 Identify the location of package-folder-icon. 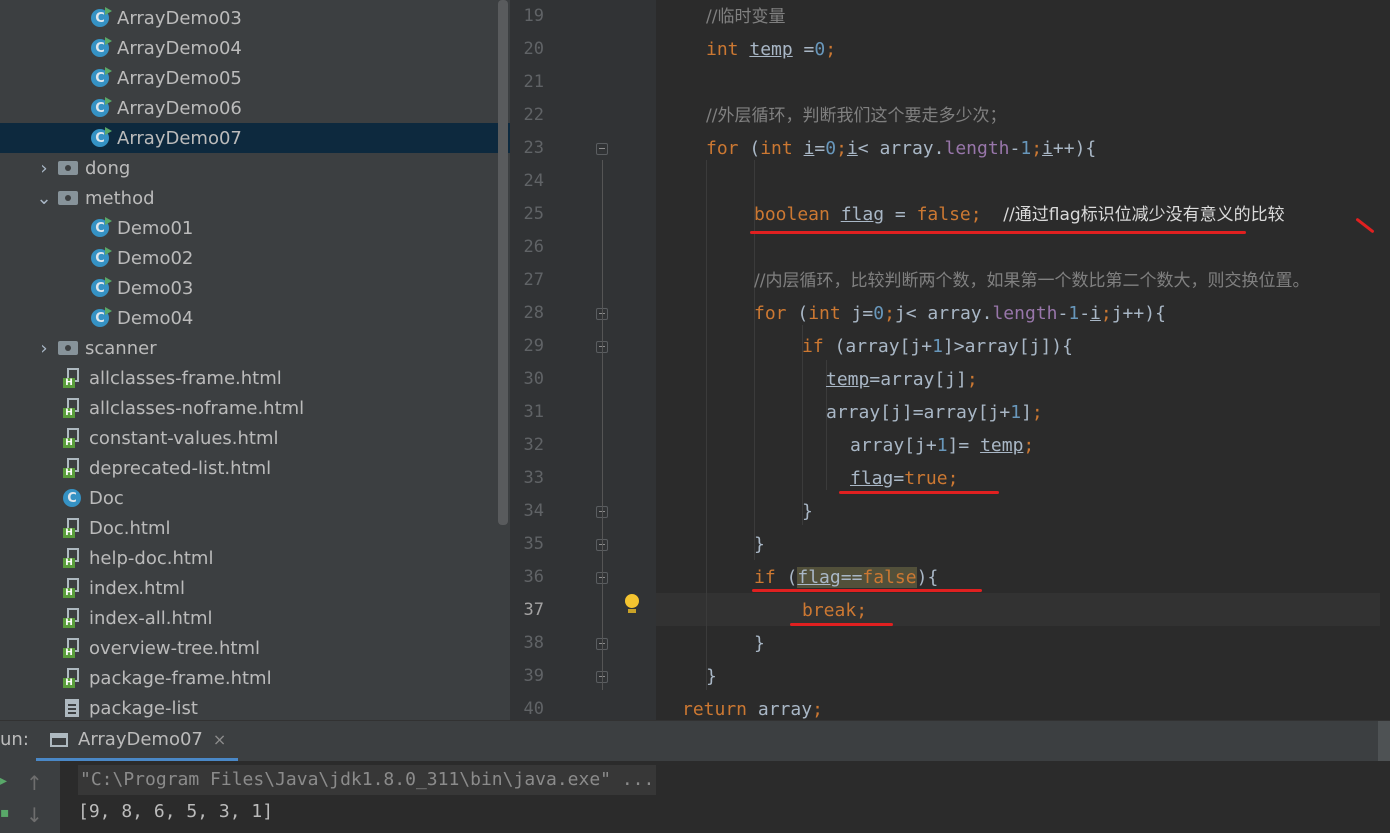
(68, 198).